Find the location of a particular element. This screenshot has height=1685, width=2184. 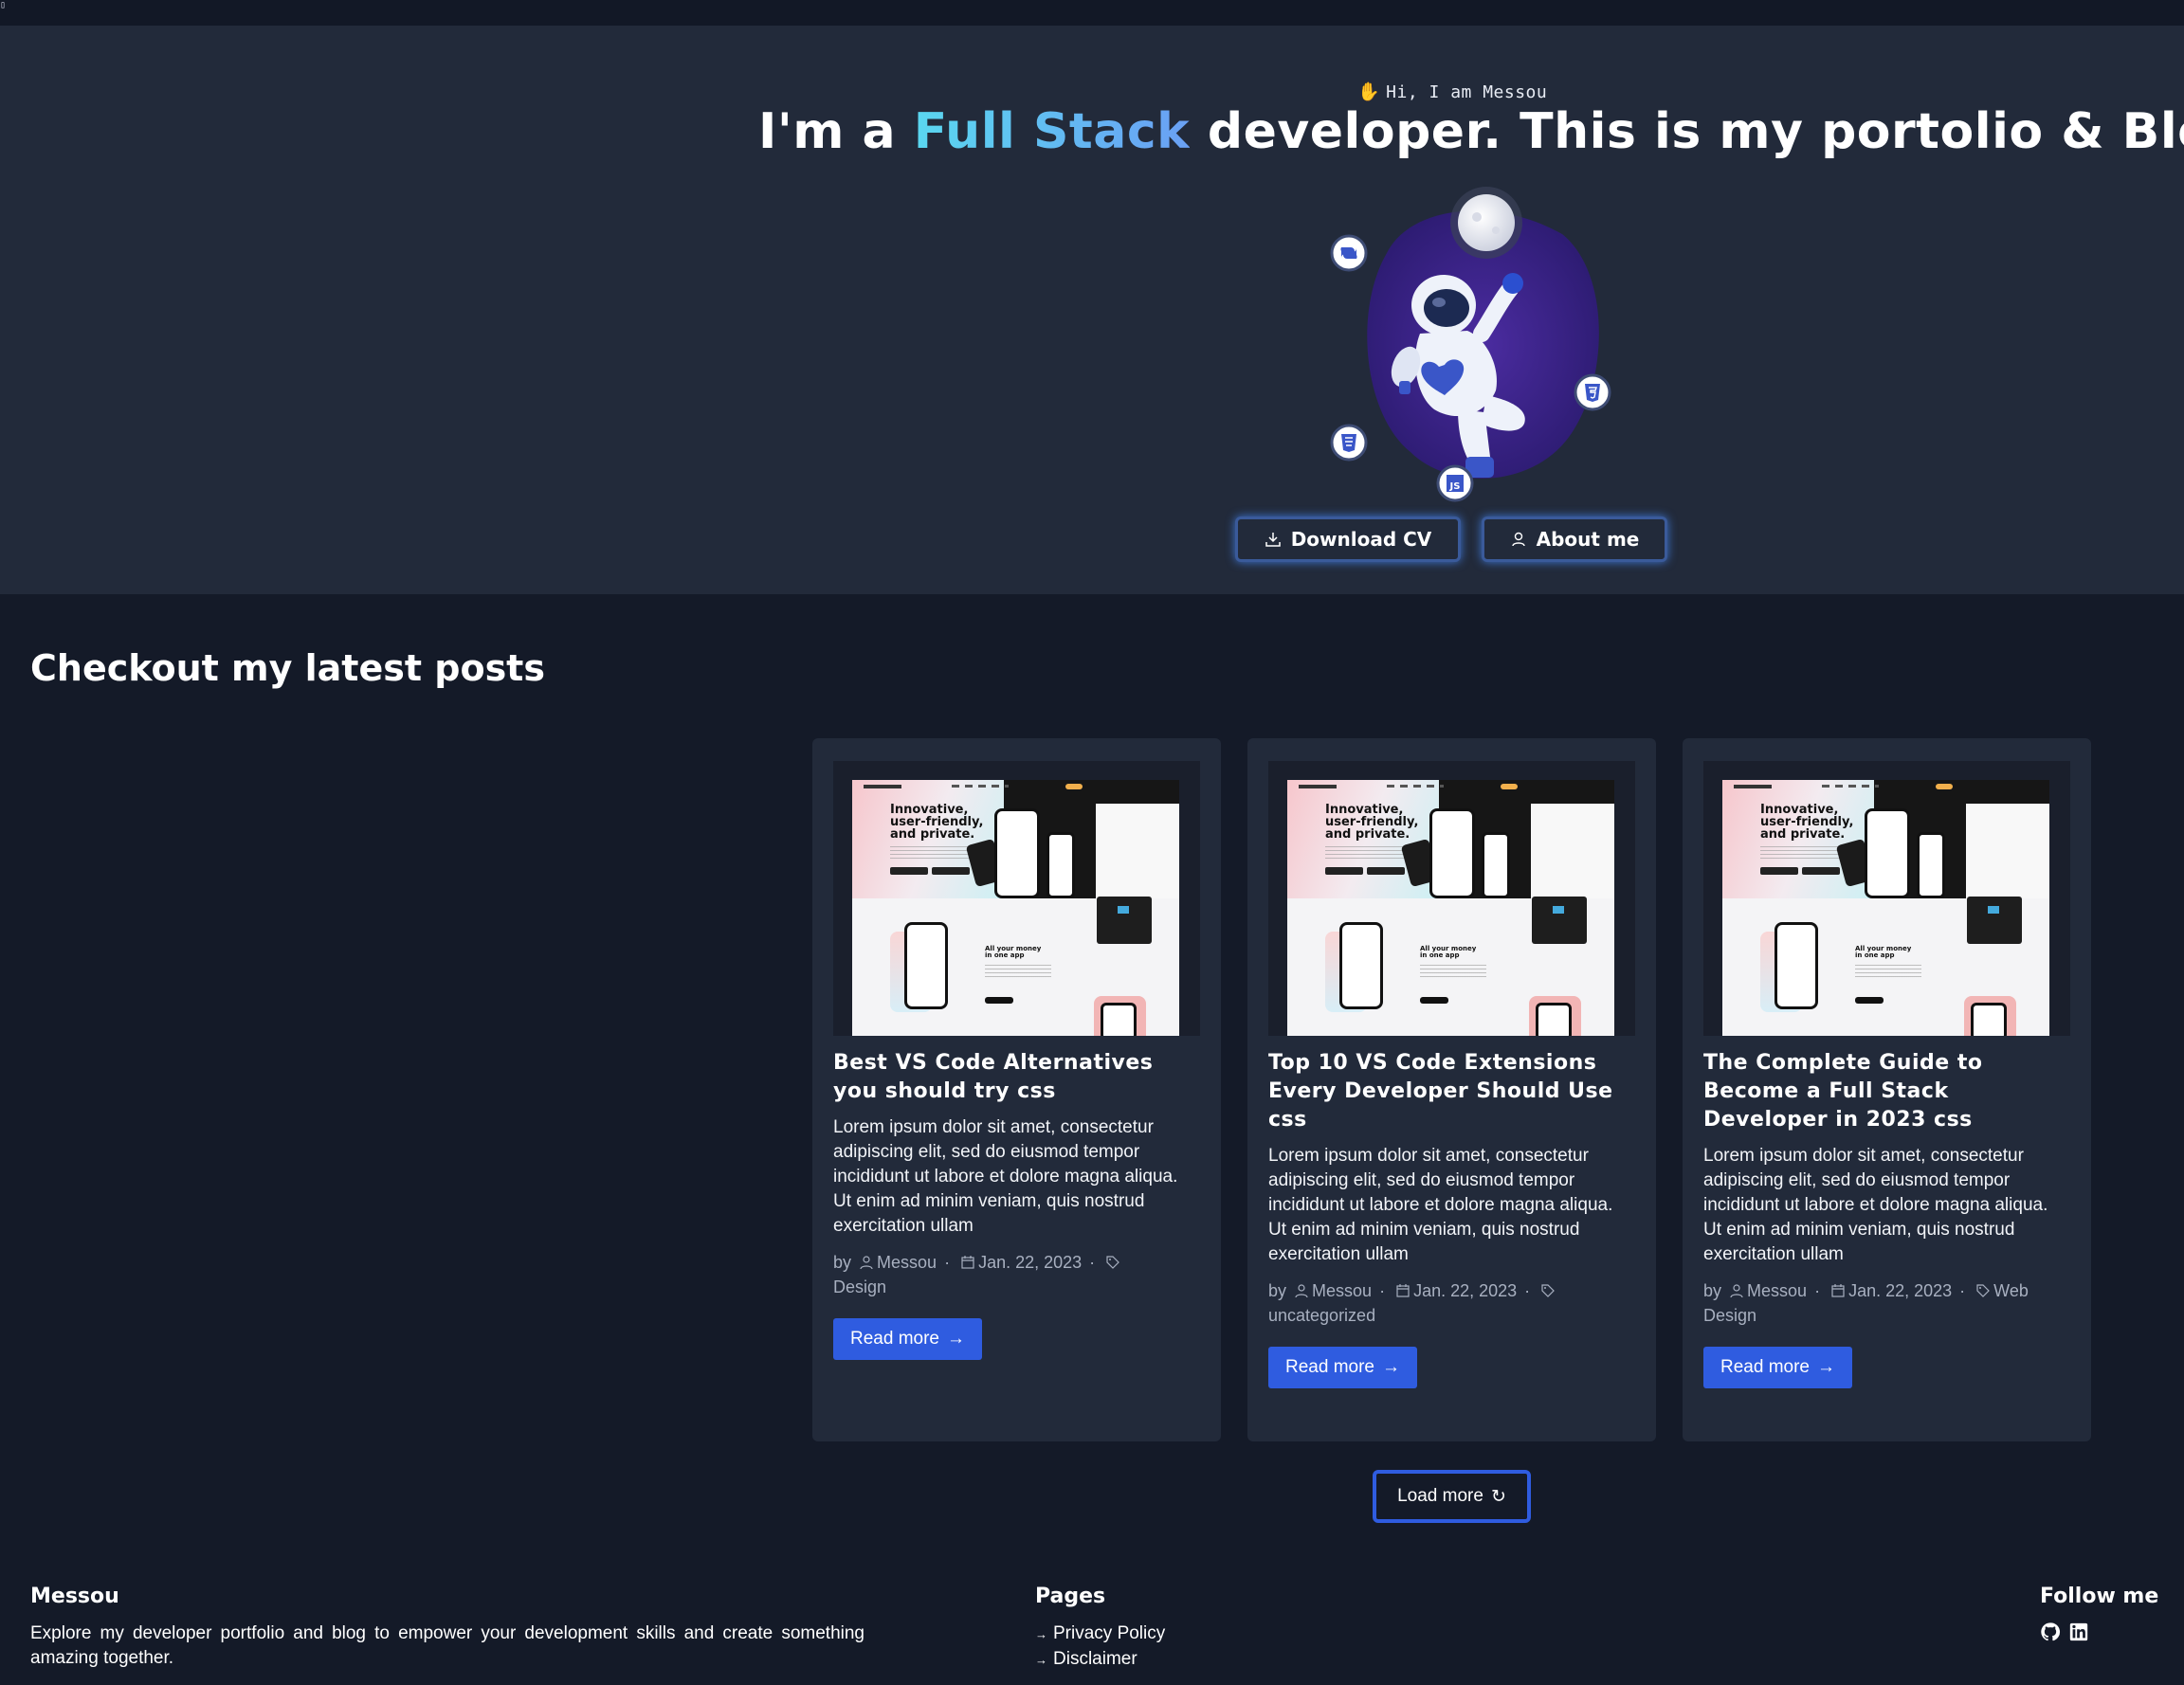

footer-link-privacy-policy: → Privacy Policy is located at coordinates (1100, 1634).